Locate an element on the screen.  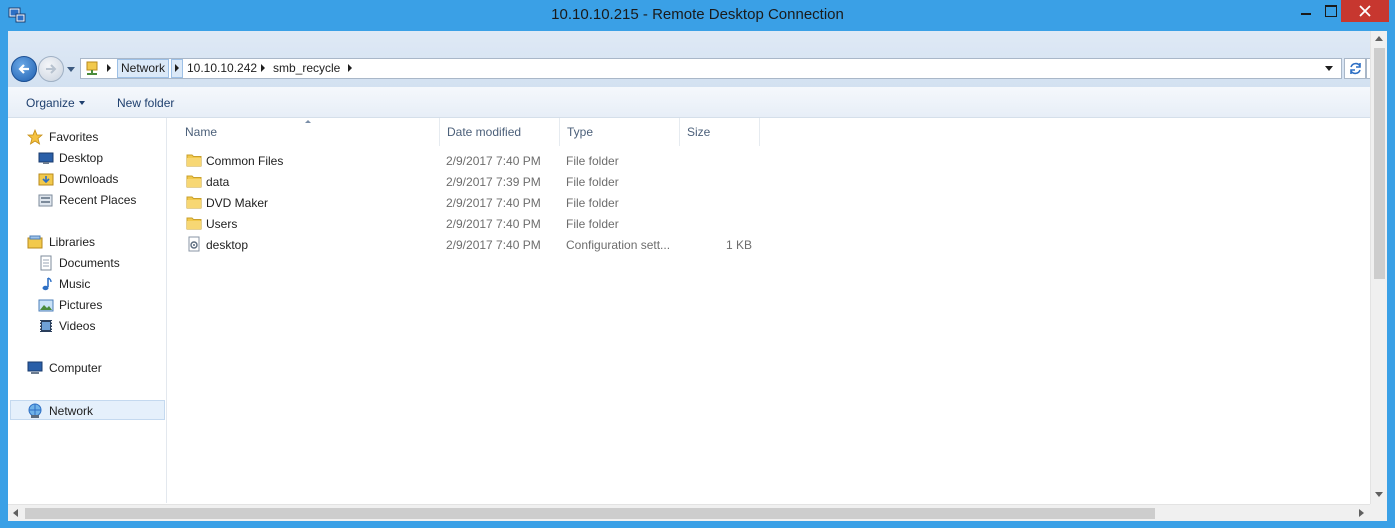
close-button is located at coordinates (1365, 11).